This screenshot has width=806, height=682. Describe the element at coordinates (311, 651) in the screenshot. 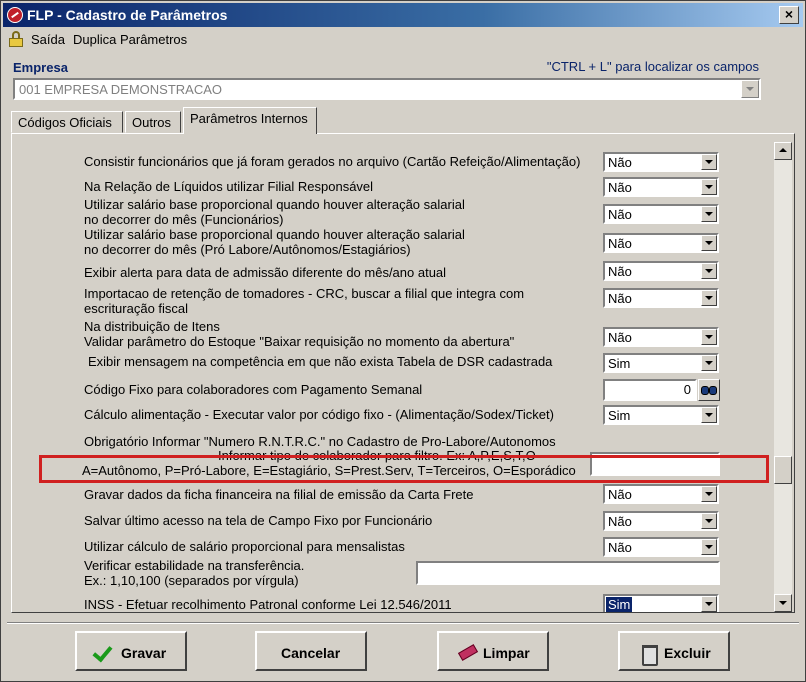

I see `cancel-button: Cancelar` at that location.